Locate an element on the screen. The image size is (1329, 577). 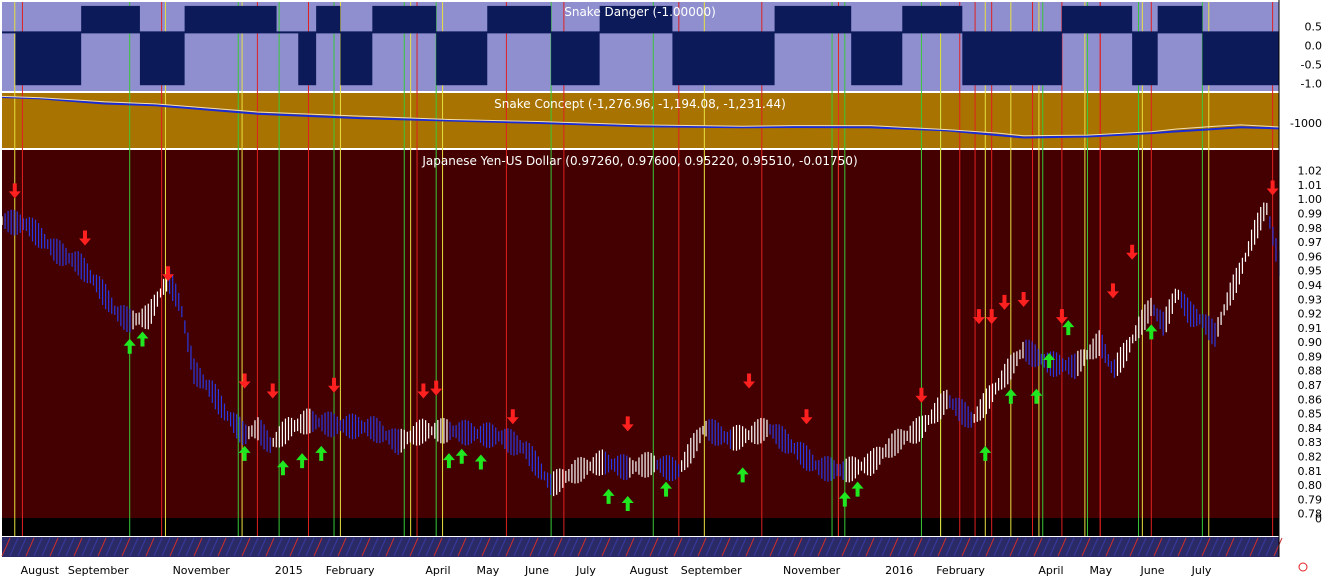
danger-tick-1: 0.0 is located at coordinates (1314, 46).